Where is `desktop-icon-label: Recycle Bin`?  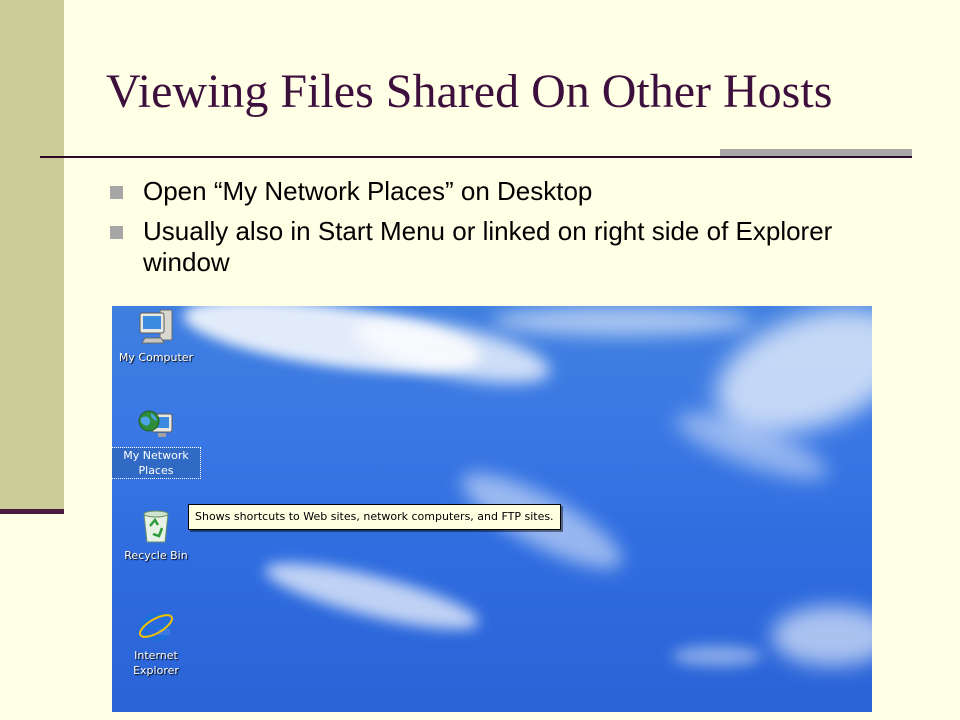
desktop-icon-label: Recycle Bin is located at coordinates (156, 555).